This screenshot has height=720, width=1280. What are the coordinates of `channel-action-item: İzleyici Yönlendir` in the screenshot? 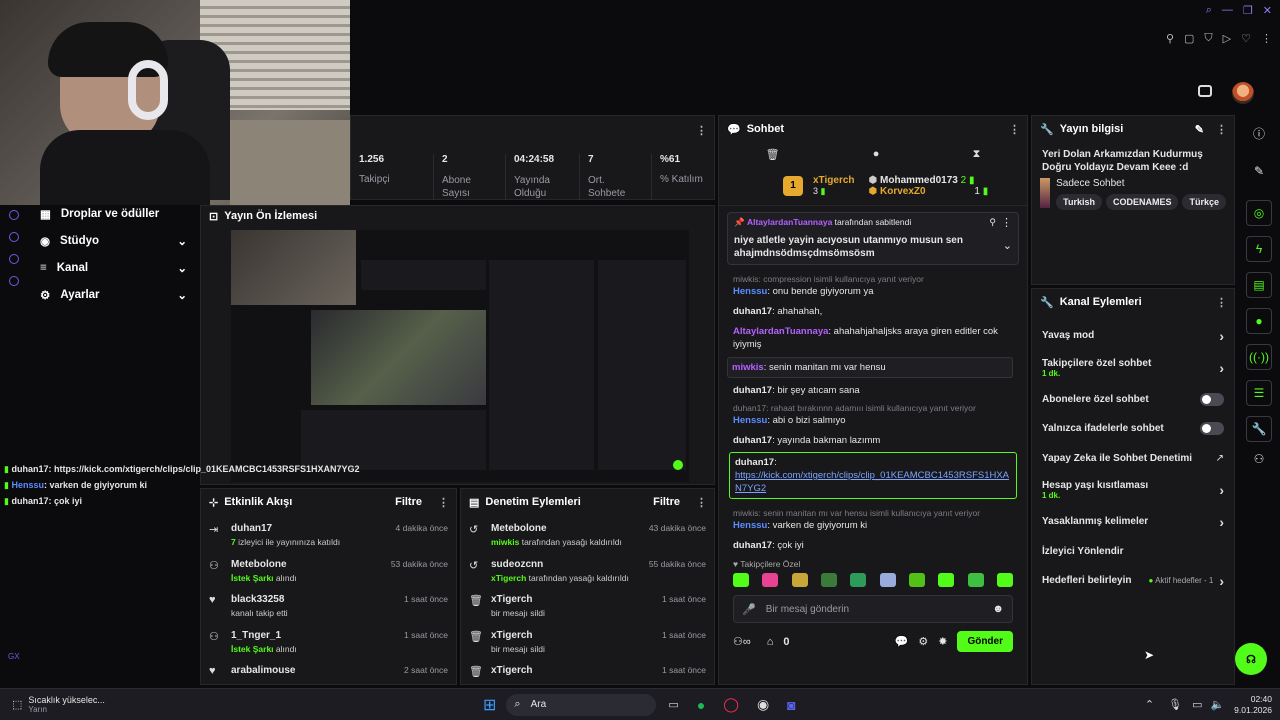 It's located at (1133, 552).